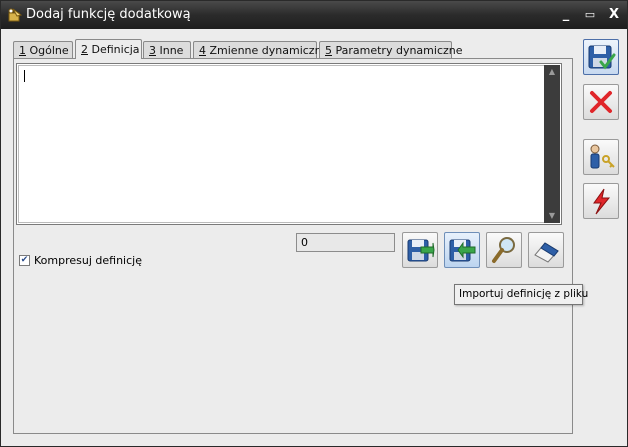 The image size is (628, 447). Describe the element at coordinates (152, 50) in the screenshot. I see `tab-other-hotkey: 3` at that location.